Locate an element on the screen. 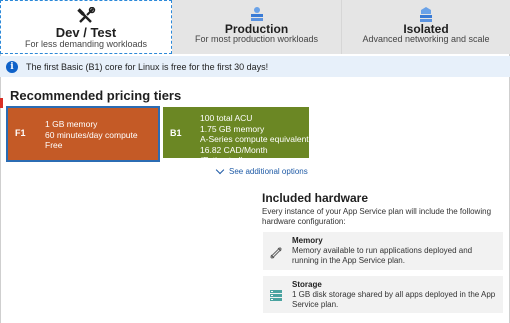 This screenshot has height=323, width=510. section-title-pricing: Recommended pricing tiers is located at coordinates (96, 95).